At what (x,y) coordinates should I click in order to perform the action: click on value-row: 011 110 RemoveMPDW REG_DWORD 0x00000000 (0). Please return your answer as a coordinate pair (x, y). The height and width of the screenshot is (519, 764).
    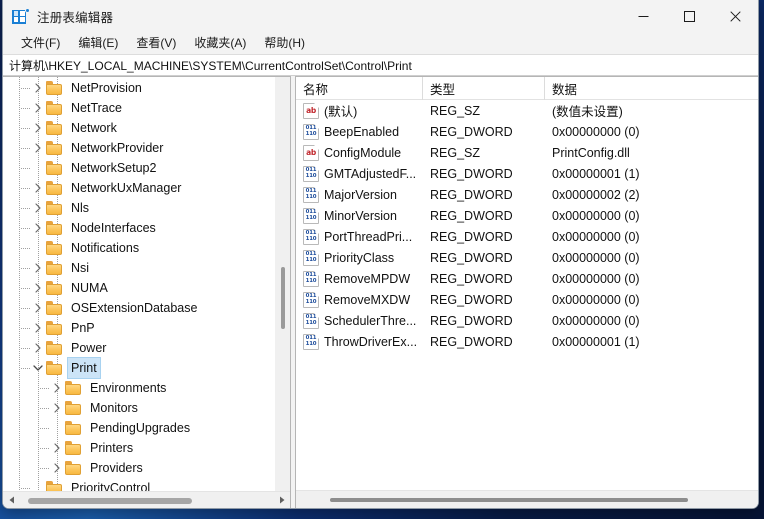
    Looking at the image, I should click on (527, 278).